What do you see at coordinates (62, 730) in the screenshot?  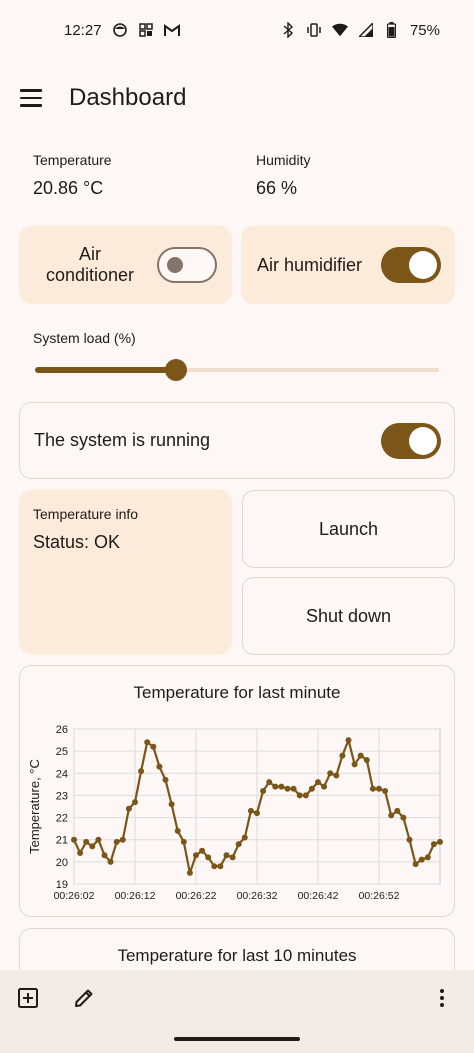 I see `y-tick-label: 26` at bounding box center [62, 730].